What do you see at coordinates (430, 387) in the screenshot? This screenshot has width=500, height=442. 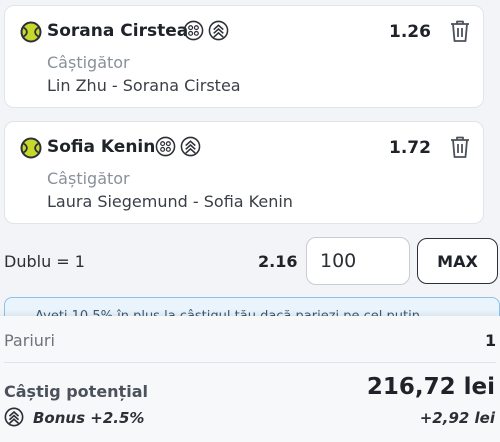 I see `potential-win-value: 216,72 lei` at bounding box center [430, 387].